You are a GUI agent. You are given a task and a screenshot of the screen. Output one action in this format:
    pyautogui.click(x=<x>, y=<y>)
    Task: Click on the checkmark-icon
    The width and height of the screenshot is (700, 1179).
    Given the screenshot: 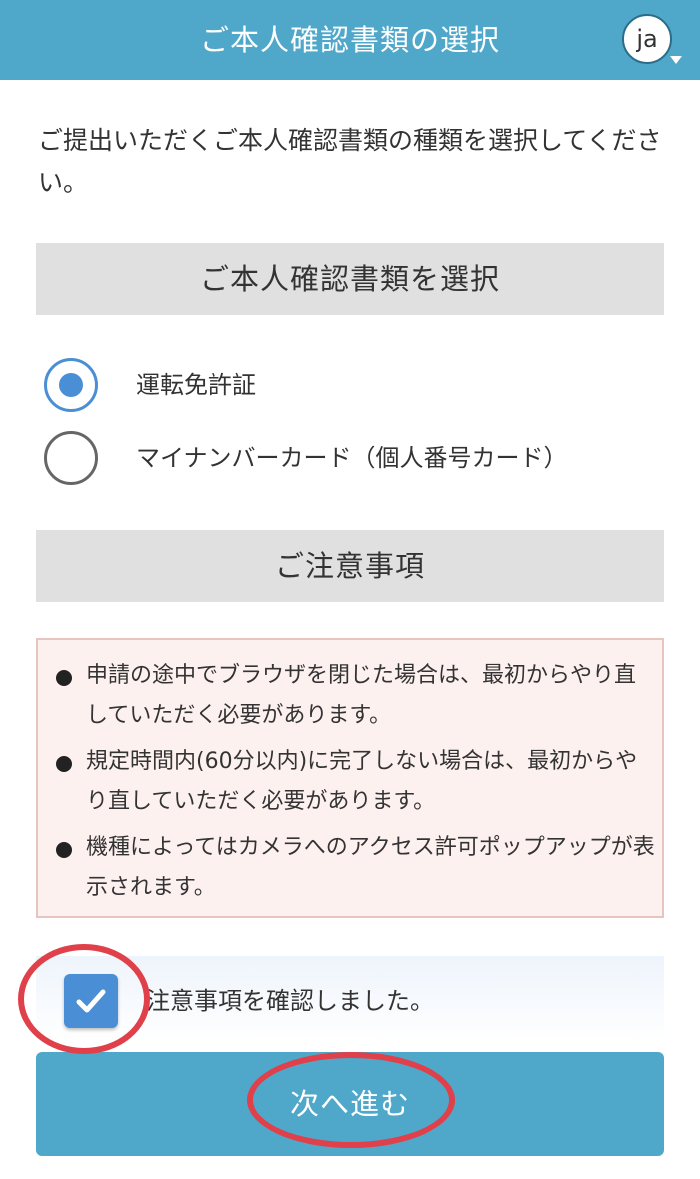 What is the action you would take?
    pyautogui.click(x=91, y=1001)
    